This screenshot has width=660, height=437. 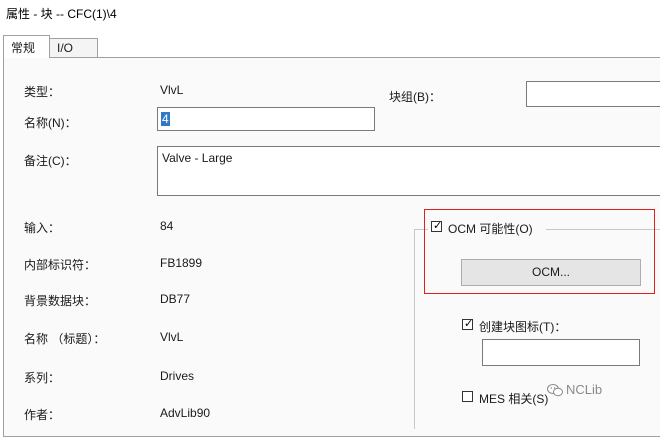 What do you see at coordinates (181, 263) in the screenshot?
I see `internal-id-value: FB1899` at bounding box center [181, 263].